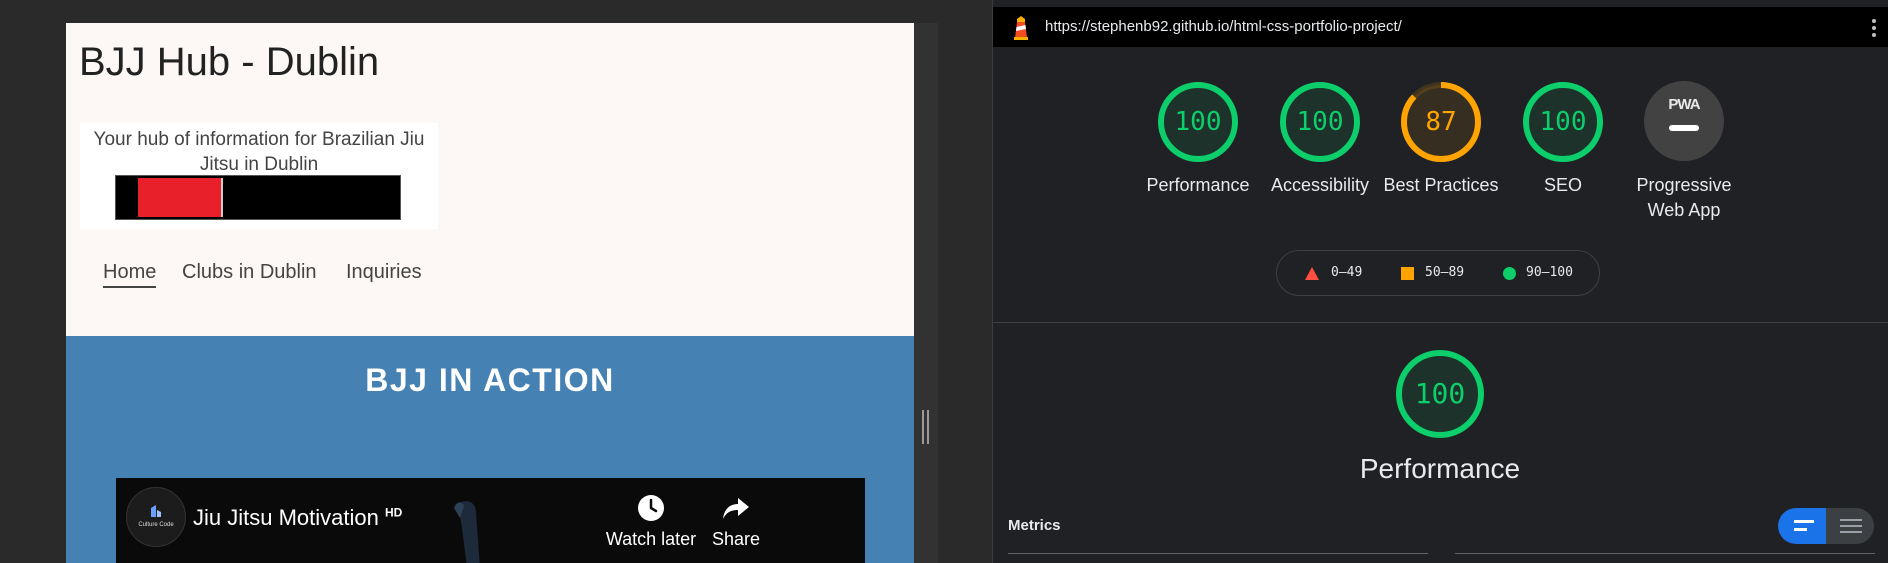 Image resolution: width=1888 pixels, height=563 pixels. I want to click on more-options-icon, so click(1874, 28).